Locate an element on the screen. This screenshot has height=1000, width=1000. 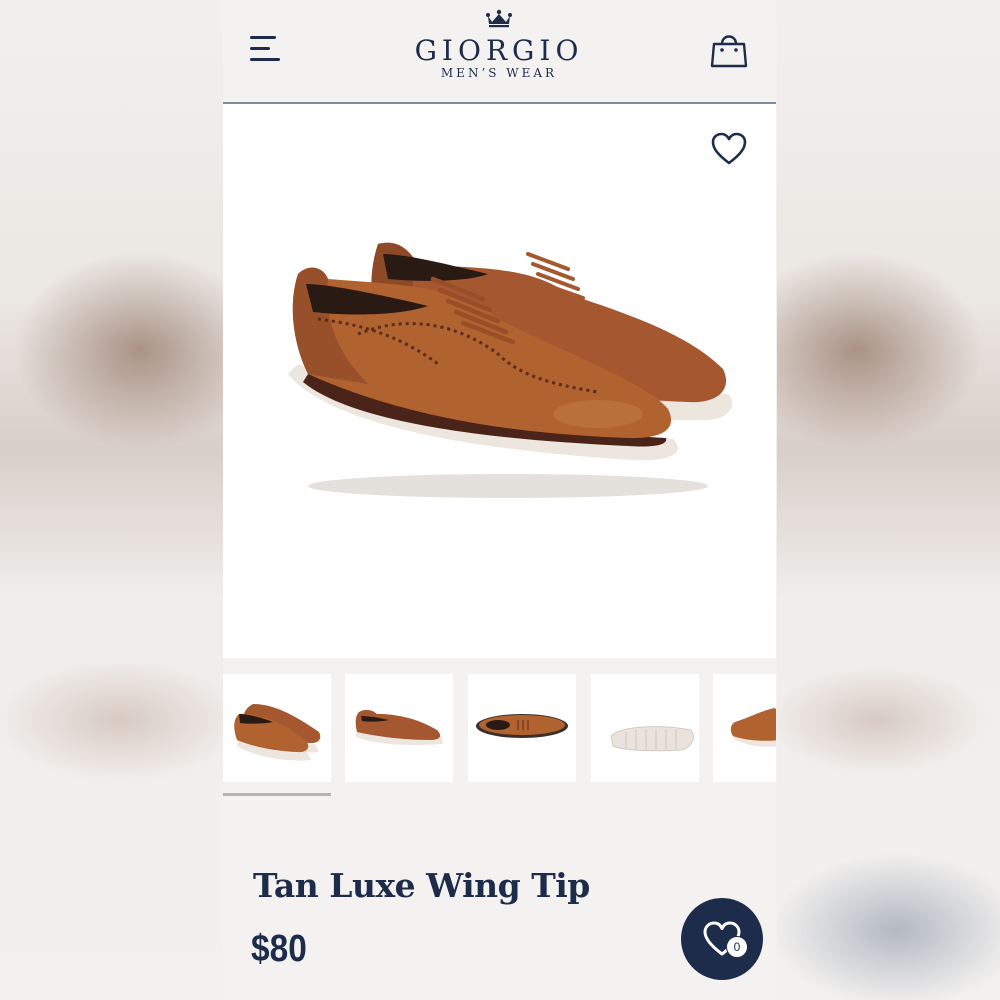
shopping-bag-icon is located at coordinates (729, 50).